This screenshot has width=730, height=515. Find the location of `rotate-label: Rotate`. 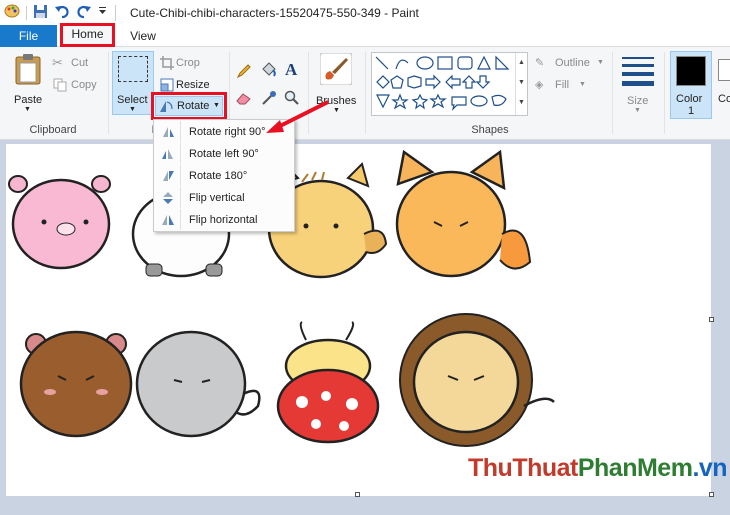

rotate-label: Rotate is located at coordinates (193, 106).